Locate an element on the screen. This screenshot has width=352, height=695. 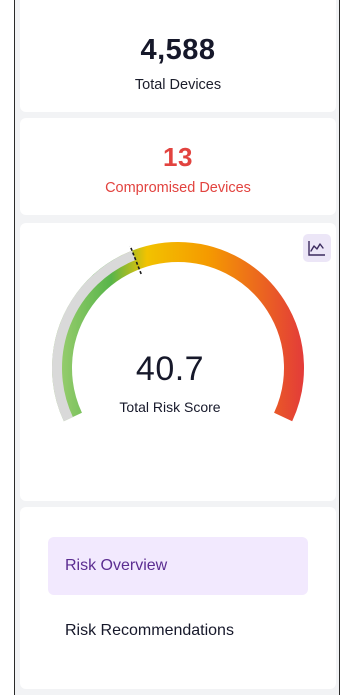
total-devices-label: Total Devices is located at coordinates (178, 85).